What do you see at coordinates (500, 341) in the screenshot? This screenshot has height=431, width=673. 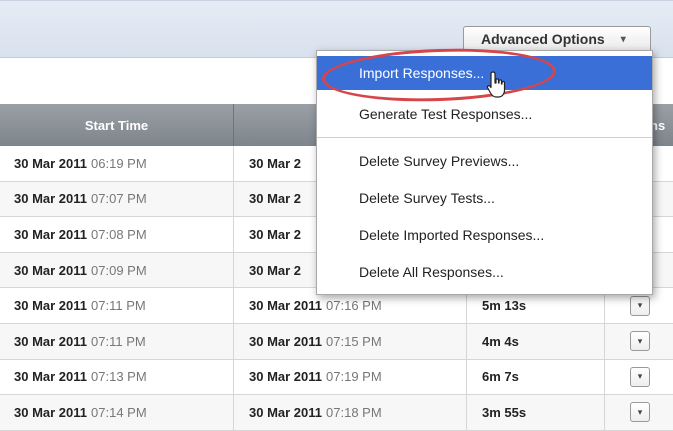 I see `duration: 4m 4s` at bounding box center [500, 341].